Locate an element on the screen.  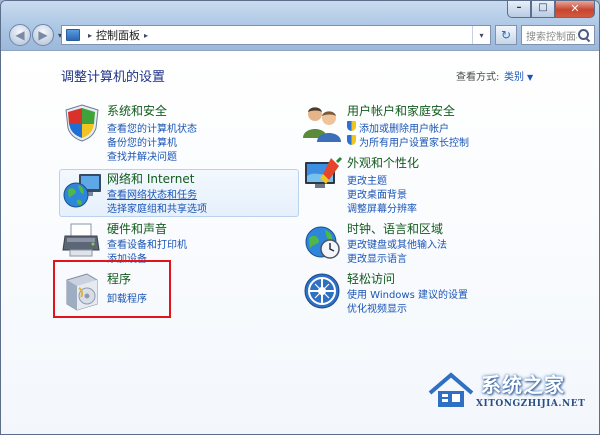
link-change-desktop-background: 更改桌面背景 is located at coordinates (377, 193).